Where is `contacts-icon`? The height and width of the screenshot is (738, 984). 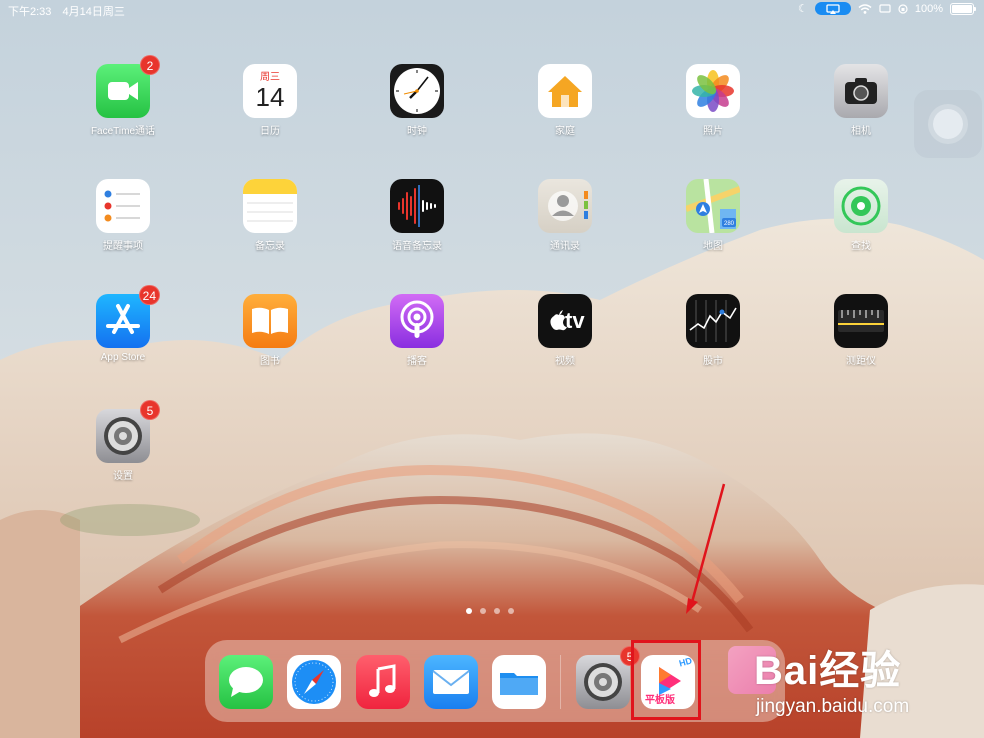
contacts-icon is located at coordinates (565, 206).